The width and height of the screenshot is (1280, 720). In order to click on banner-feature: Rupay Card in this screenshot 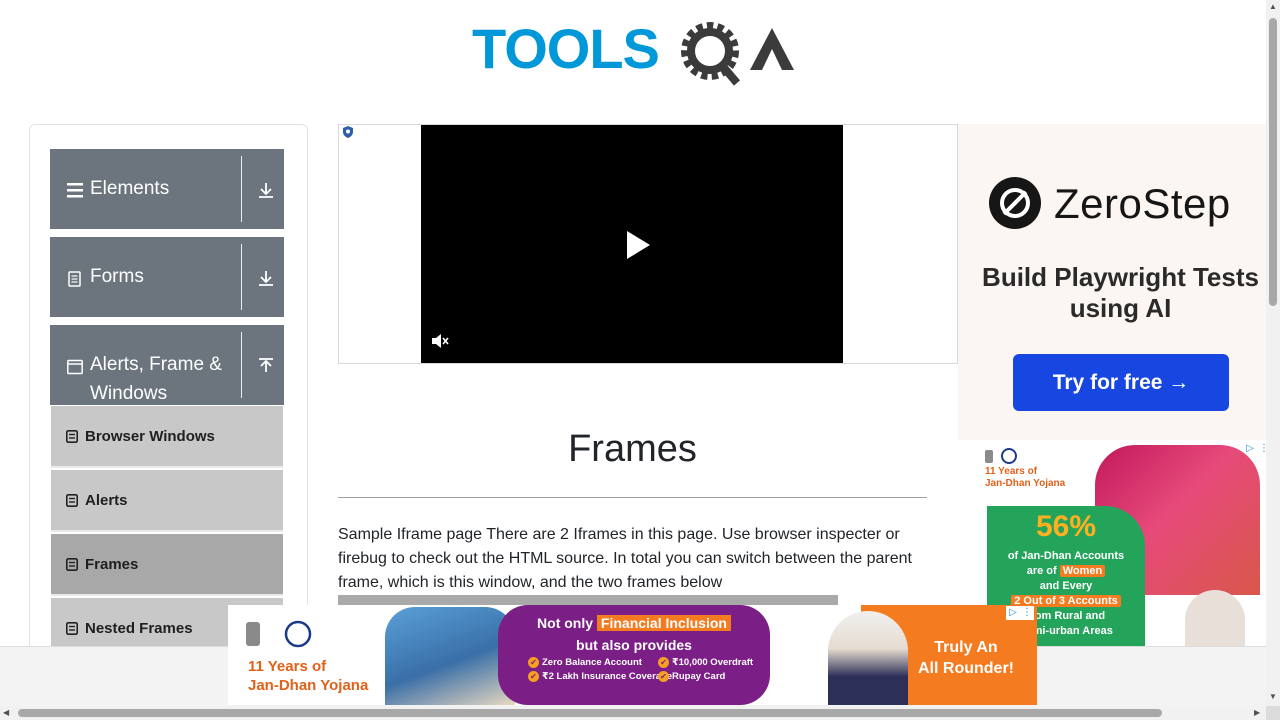, I will do `click(691, 676)`.